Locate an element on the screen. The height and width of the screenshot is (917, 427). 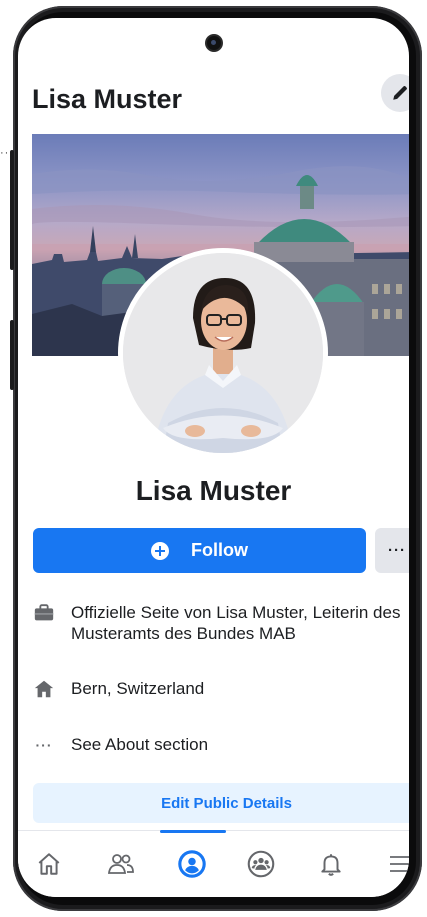
follow-button: Follow is located at coordinates (199, 550).